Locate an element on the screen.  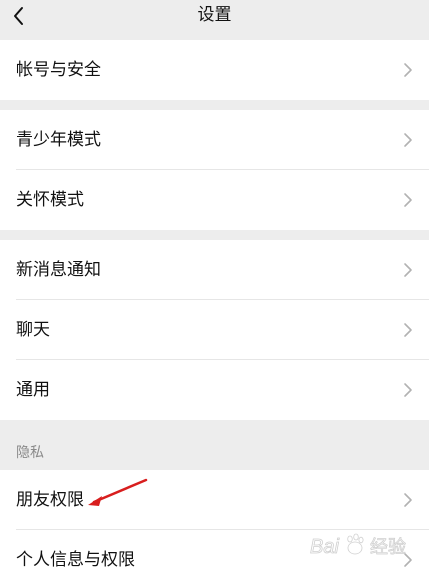
baidu-jingyan-watermark: Bai 经验 is located at coordinates (358, 545).